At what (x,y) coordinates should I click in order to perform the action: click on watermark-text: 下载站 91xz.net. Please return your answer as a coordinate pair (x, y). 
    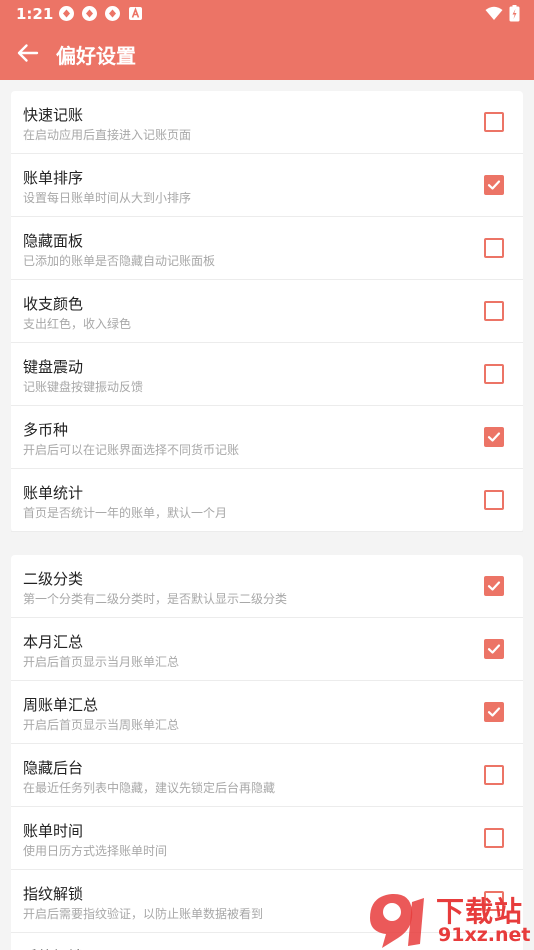
    Looking at the image, I should click on (482, 919).